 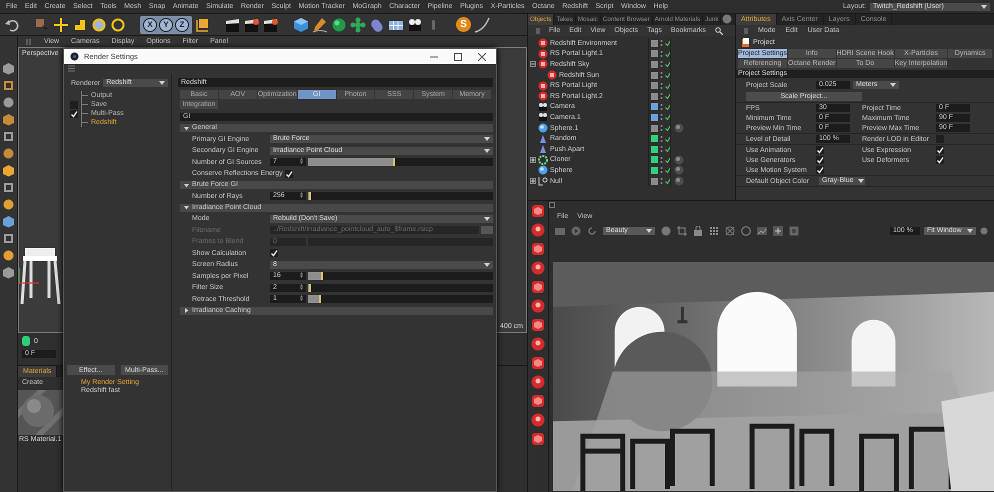 What do you see at coordinates (592, 231) in the screenshot?
I see `refresh-icon` at bounding box center [592, 231].